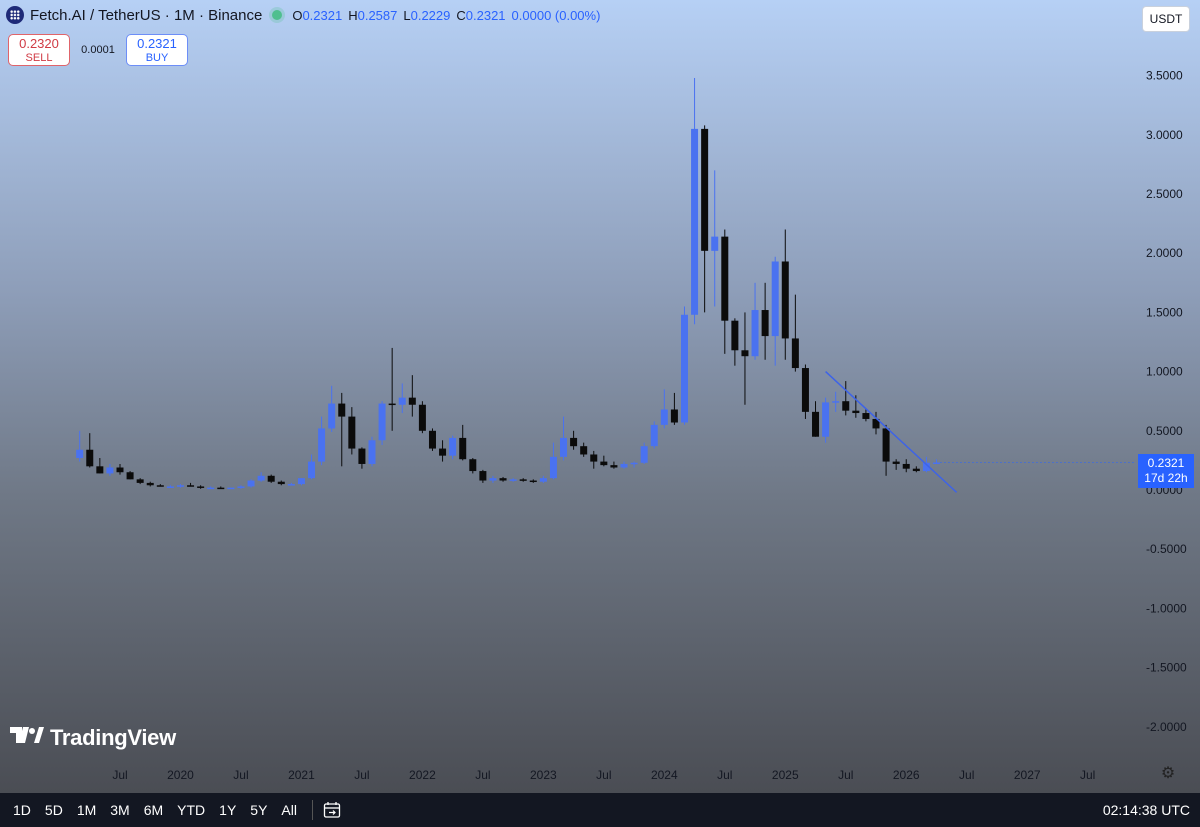 The width and height of the screenshot is (1200, 827). Describe the element at coordinates (891, 432) in the screenshot. I see `trend-line` at that location.